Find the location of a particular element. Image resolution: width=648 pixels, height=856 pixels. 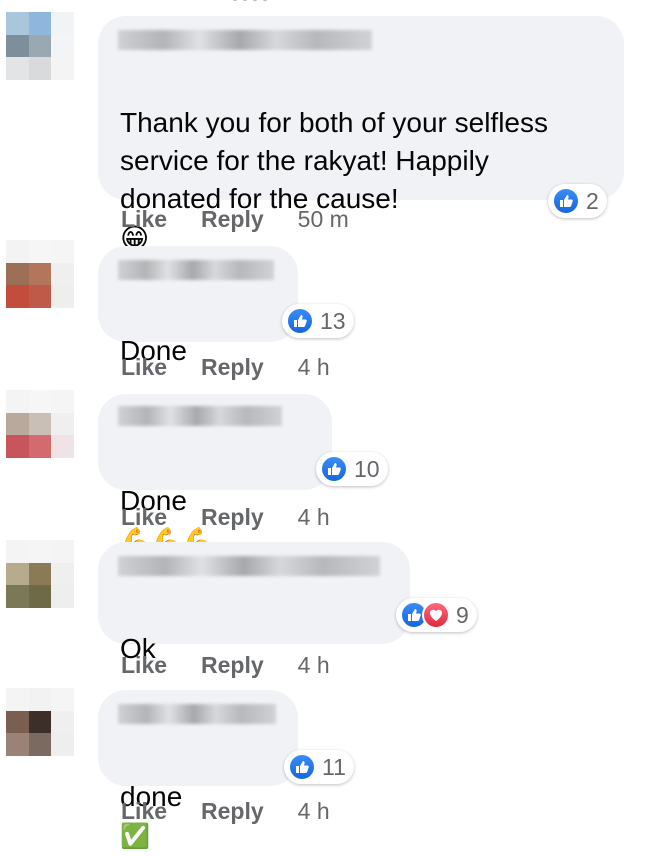

comment-bubble: done ✅ is located at coordinates (198, 770).